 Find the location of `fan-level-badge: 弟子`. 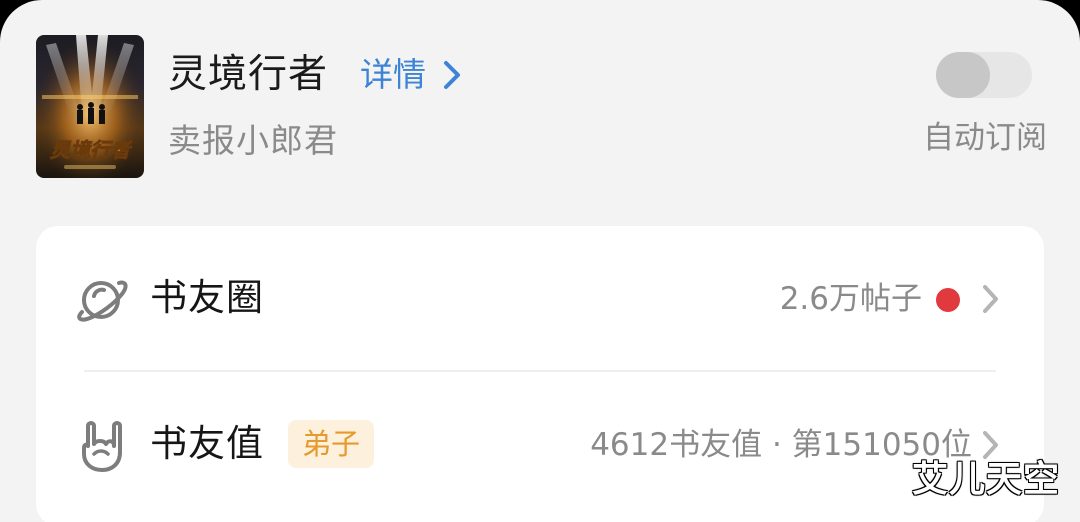

fan-level-badge: 弟子 is located at coordinates (331, 444).